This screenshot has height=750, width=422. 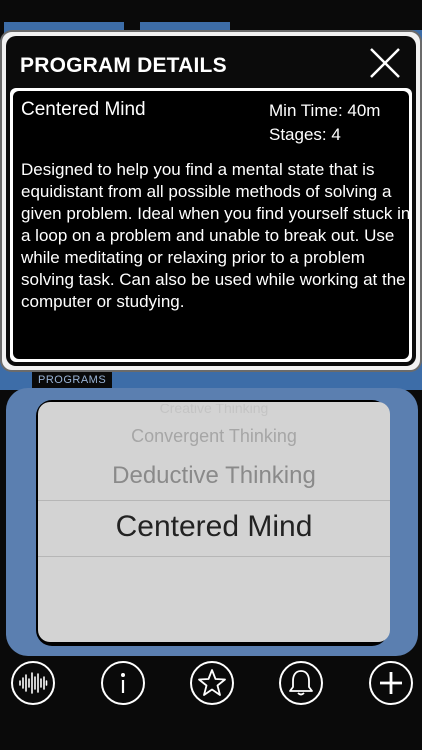 What do you see at coordinates (214, 556) in the screenshot?
I see `selection-line-bottom` at bounding box center [214, 556].